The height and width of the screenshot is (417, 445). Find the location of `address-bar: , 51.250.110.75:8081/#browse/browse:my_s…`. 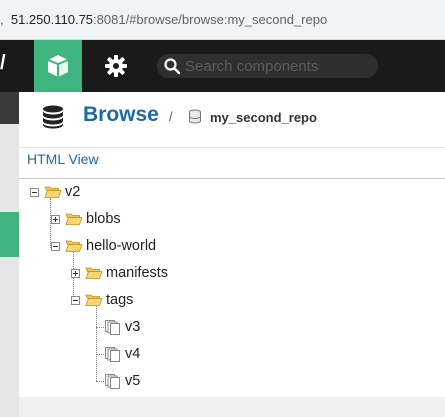

address-bar: , 51.250.110.75:8081/#browse/browse:my_s… is located at coordinates (222, 20).